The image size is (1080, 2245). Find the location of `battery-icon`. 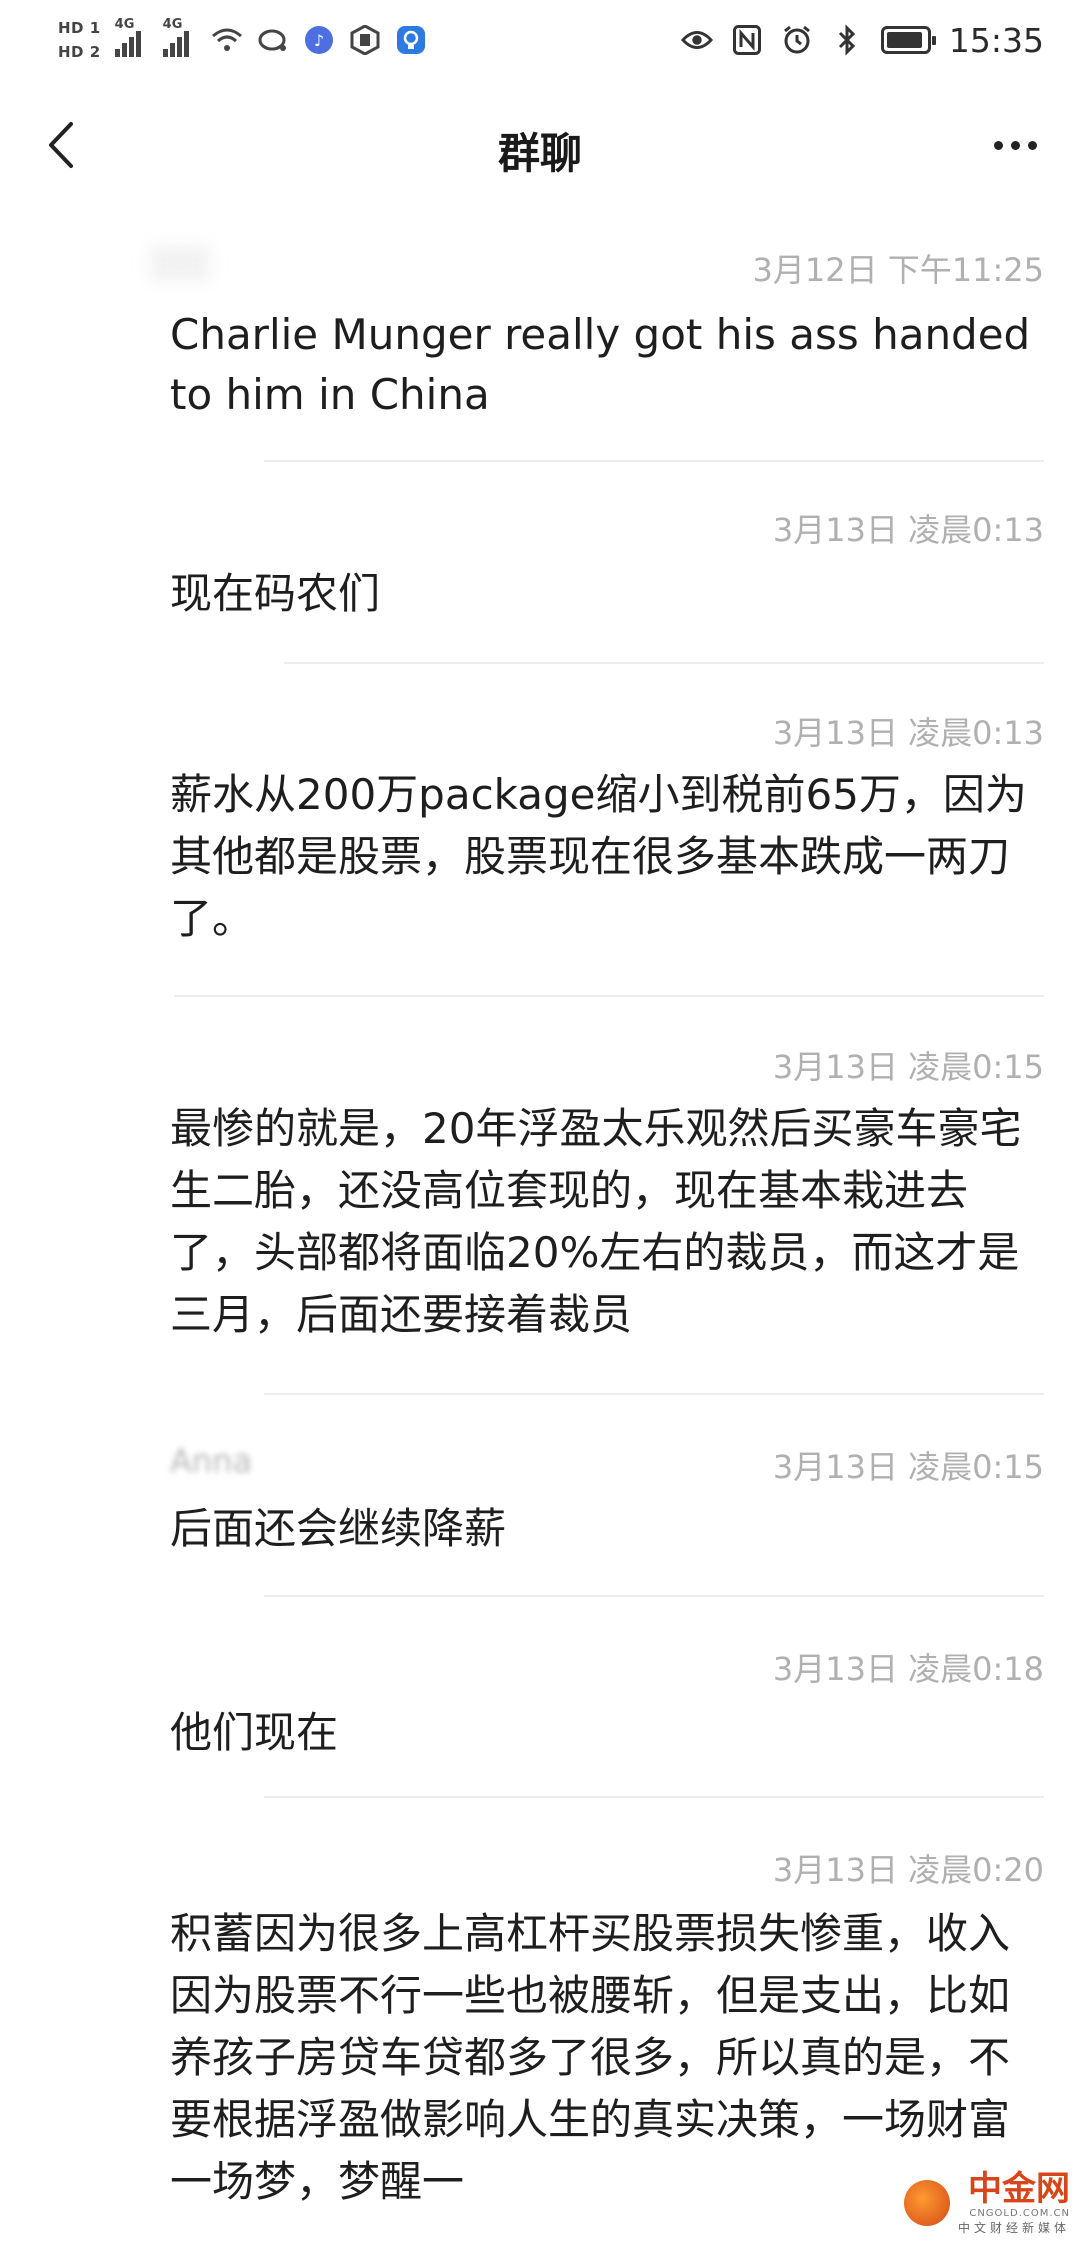

battery-icon is located at coordinates (908, 40).